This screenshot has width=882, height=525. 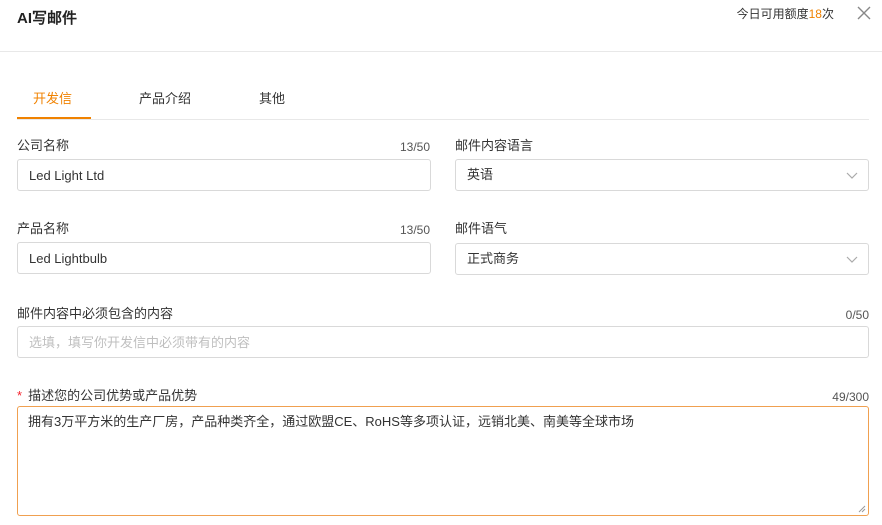 I want to click on email-tone-label: 邮件语气, so click(x=481, y=228).